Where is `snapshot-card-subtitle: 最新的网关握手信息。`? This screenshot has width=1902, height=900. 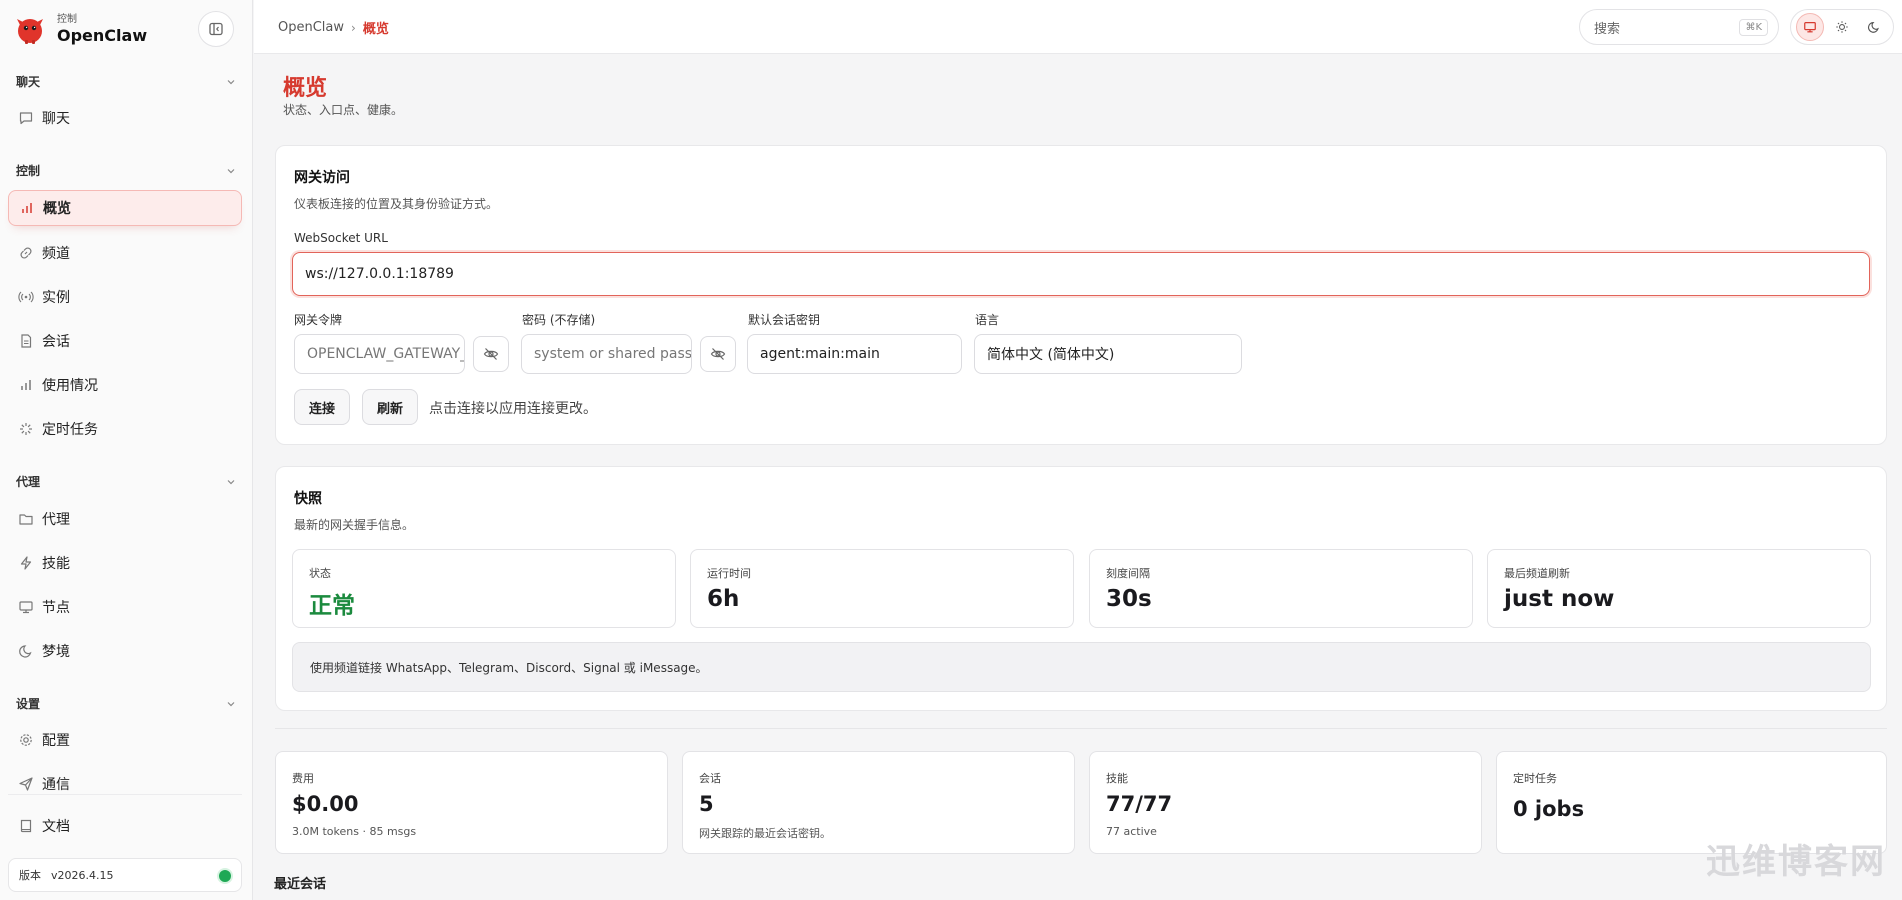
snapshot-card-subtitle: 最新的网关握手信息。 is located at coordinates (354, 525).